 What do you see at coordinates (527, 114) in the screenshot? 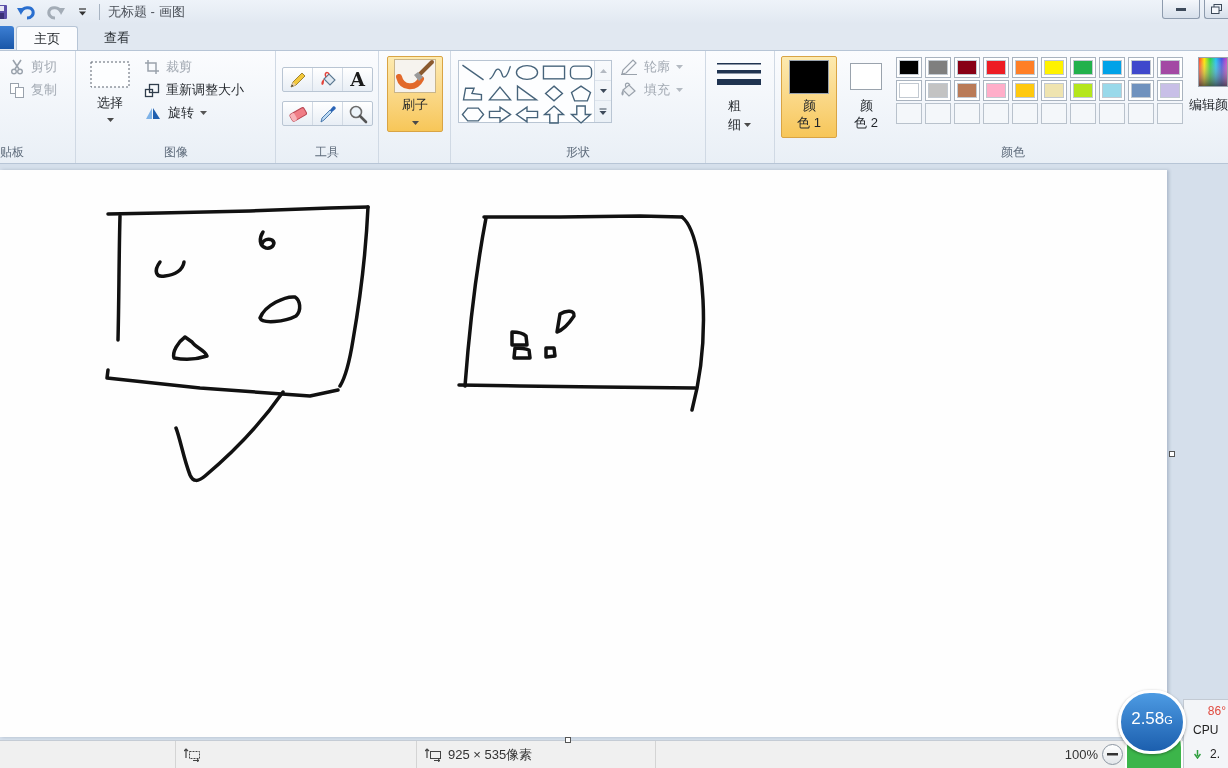
I see `left-arrow-icon` at bounding box center [527, 114].